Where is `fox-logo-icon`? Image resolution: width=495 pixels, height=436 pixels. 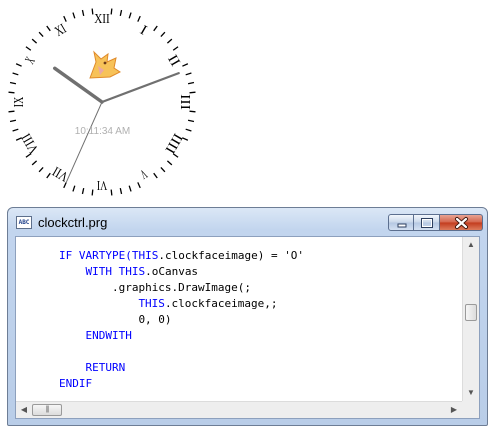 fox-logo-icon is located at coordinates (103, 66).